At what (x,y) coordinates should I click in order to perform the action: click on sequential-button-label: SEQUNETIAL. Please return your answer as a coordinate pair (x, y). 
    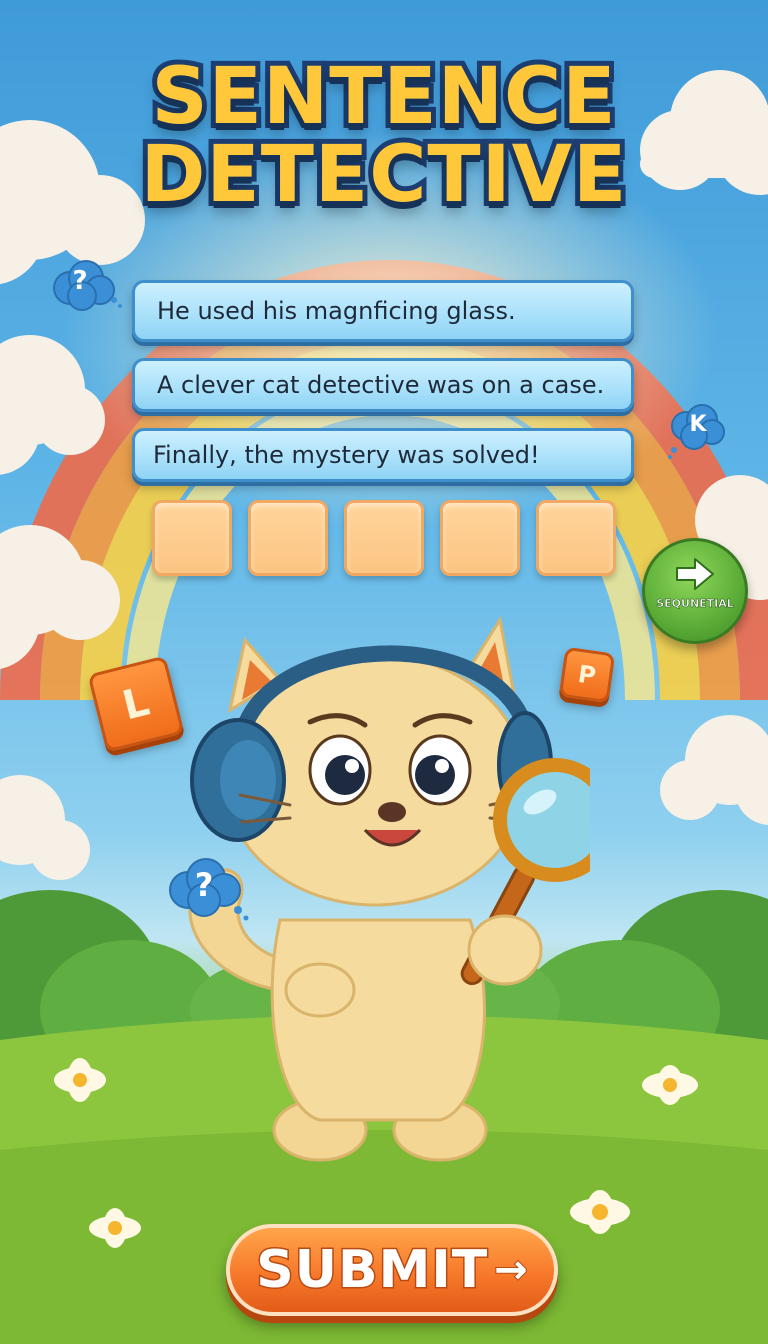
    Looking at the image, I should click on (695, 604).